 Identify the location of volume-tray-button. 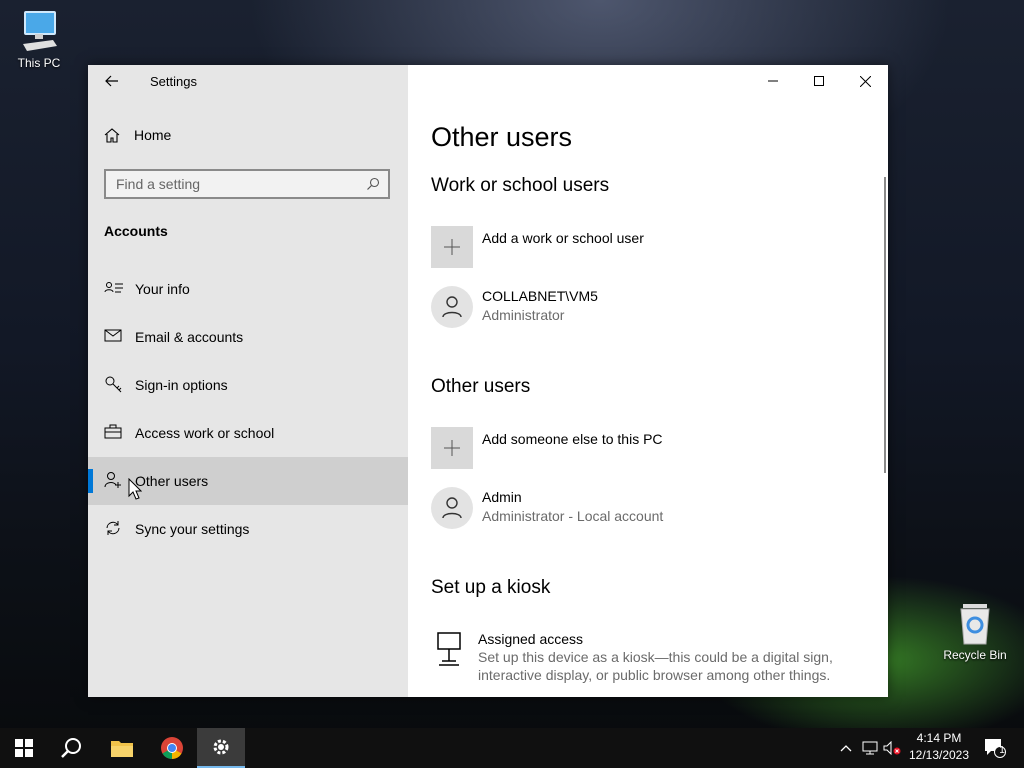
(892, 748).